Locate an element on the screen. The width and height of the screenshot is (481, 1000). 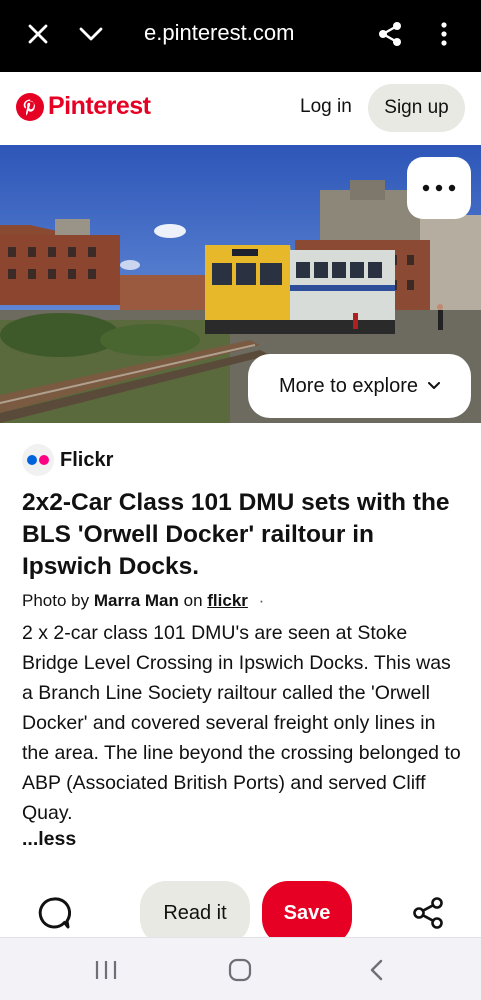
back-icon is located at coordinates (376, 970).